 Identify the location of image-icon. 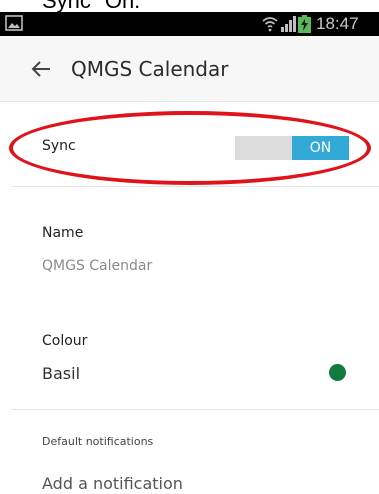
(14, 23).